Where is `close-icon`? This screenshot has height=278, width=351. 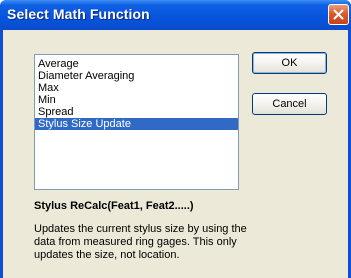
close-icon is located at coordinates (338, 14).